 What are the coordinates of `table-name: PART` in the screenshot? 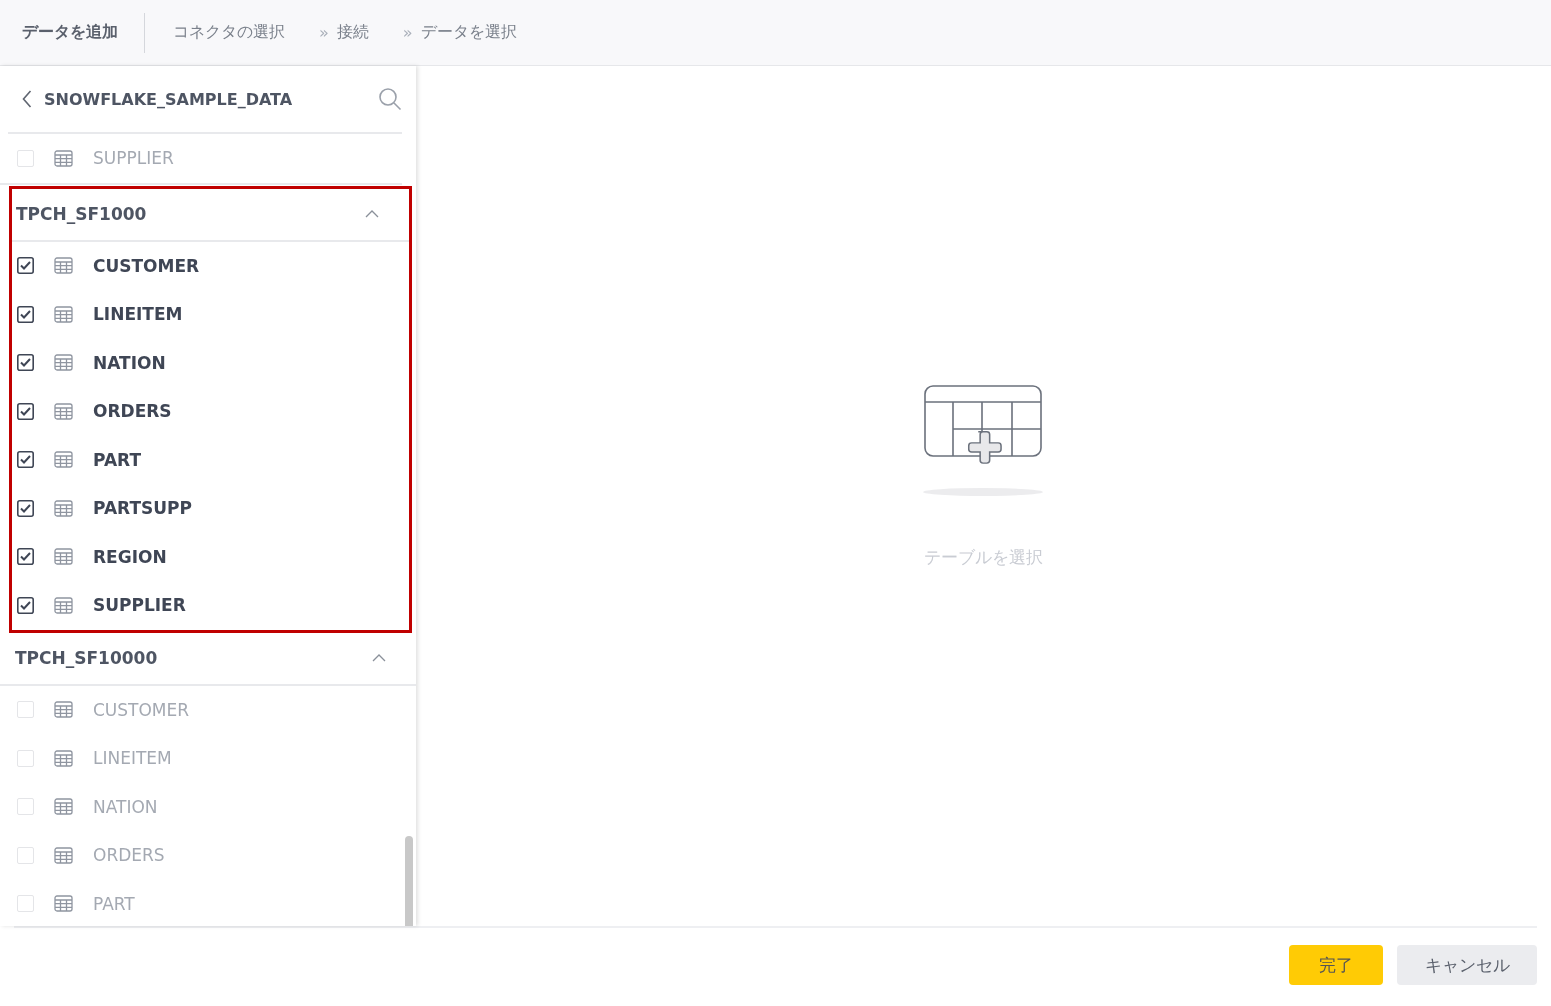 It's located at (117, 459).